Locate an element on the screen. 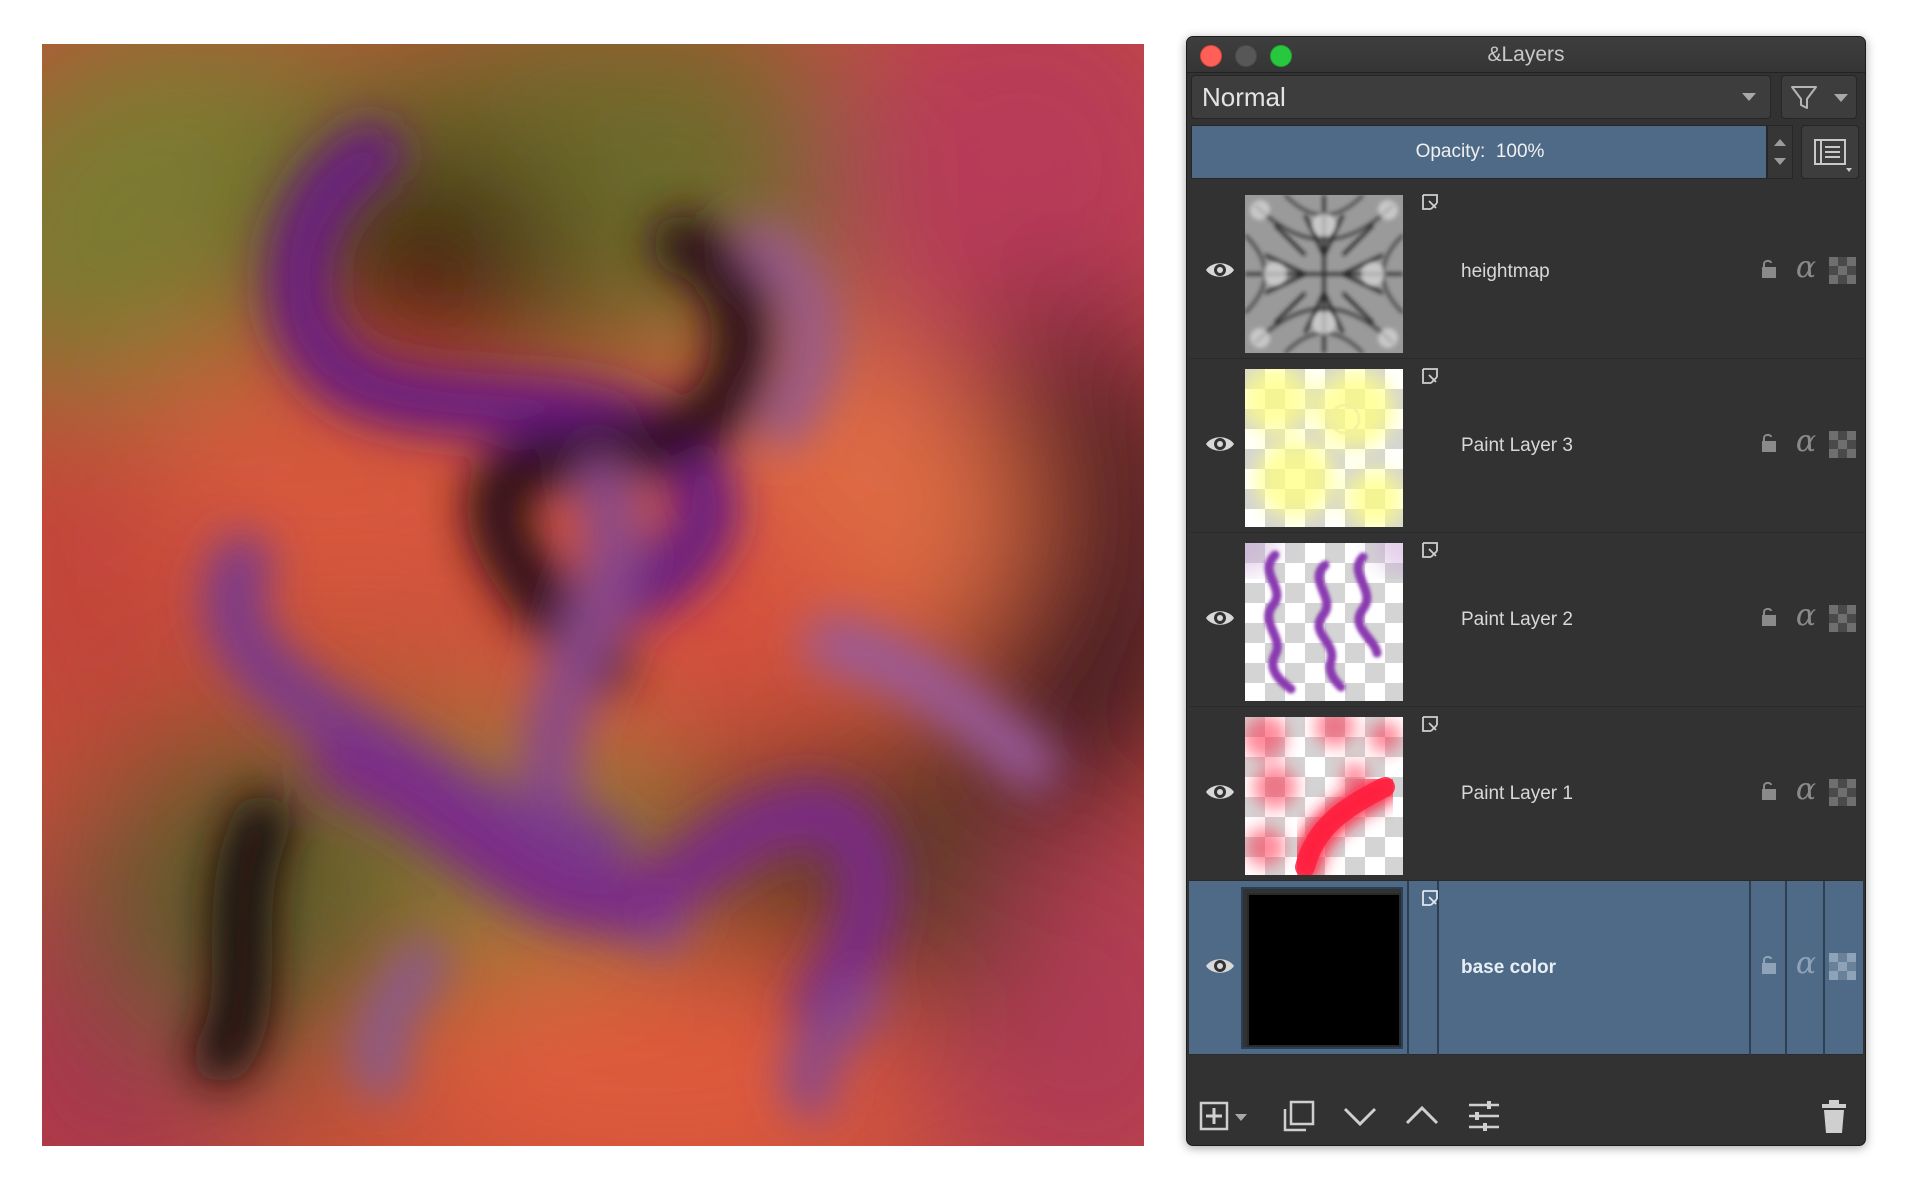 The image size is (1908, 1196). add-layer-icon is located at coordinates (1223, 1116).